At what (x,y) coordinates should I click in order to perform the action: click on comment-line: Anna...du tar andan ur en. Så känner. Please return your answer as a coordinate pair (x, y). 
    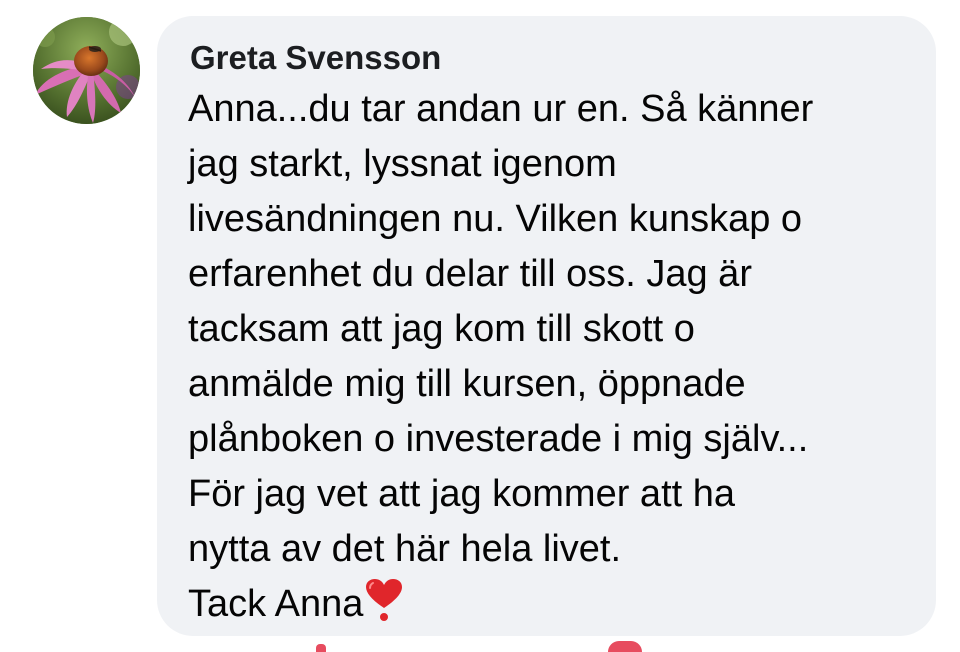
    Looking at the image, I should click on (501, 109).